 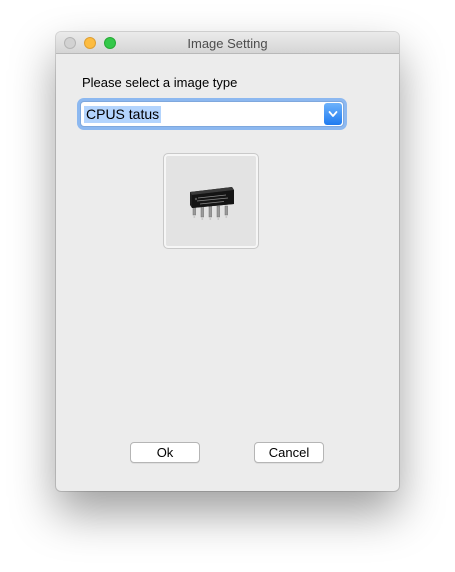 I want to click on image-type-select: CPUS tatus, so click(x=212, y=114).